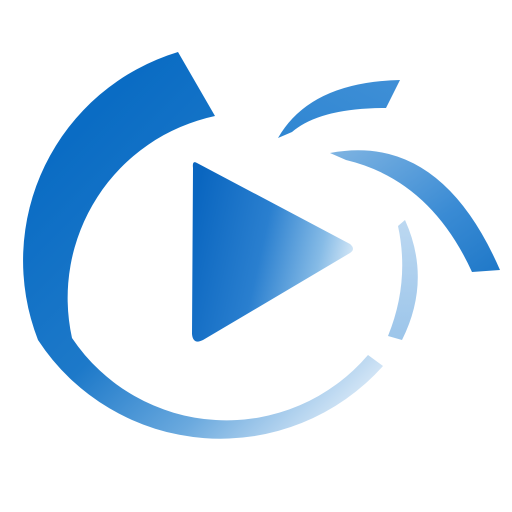 The width and height of the screenshot is (512, 512). I want to click on top-swoosh-shape, so click(339, 109).